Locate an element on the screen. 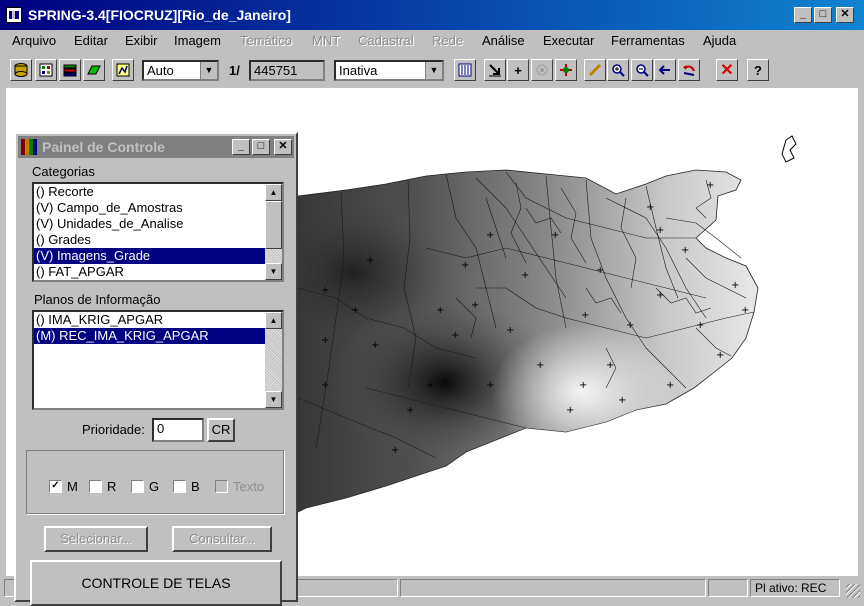 The image size is (864, 606). checkbox-texto: Texto is located at coordinates (239, 486).